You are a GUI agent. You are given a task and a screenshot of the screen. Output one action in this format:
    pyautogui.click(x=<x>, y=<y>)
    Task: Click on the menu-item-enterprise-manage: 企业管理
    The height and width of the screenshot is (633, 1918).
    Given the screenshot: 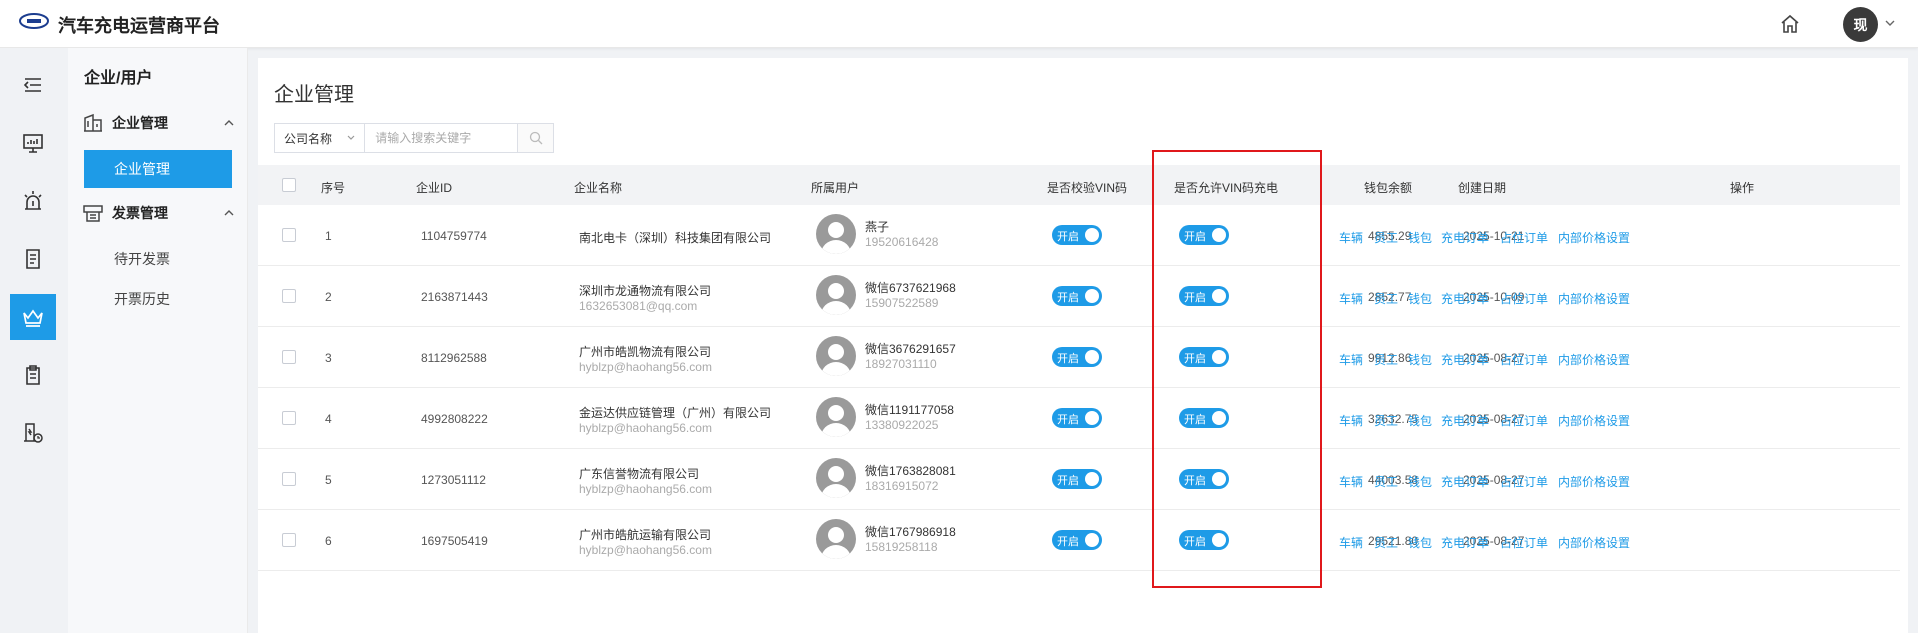 What is the action you would take?
    pyautogui.click(x=158, y=169)
    